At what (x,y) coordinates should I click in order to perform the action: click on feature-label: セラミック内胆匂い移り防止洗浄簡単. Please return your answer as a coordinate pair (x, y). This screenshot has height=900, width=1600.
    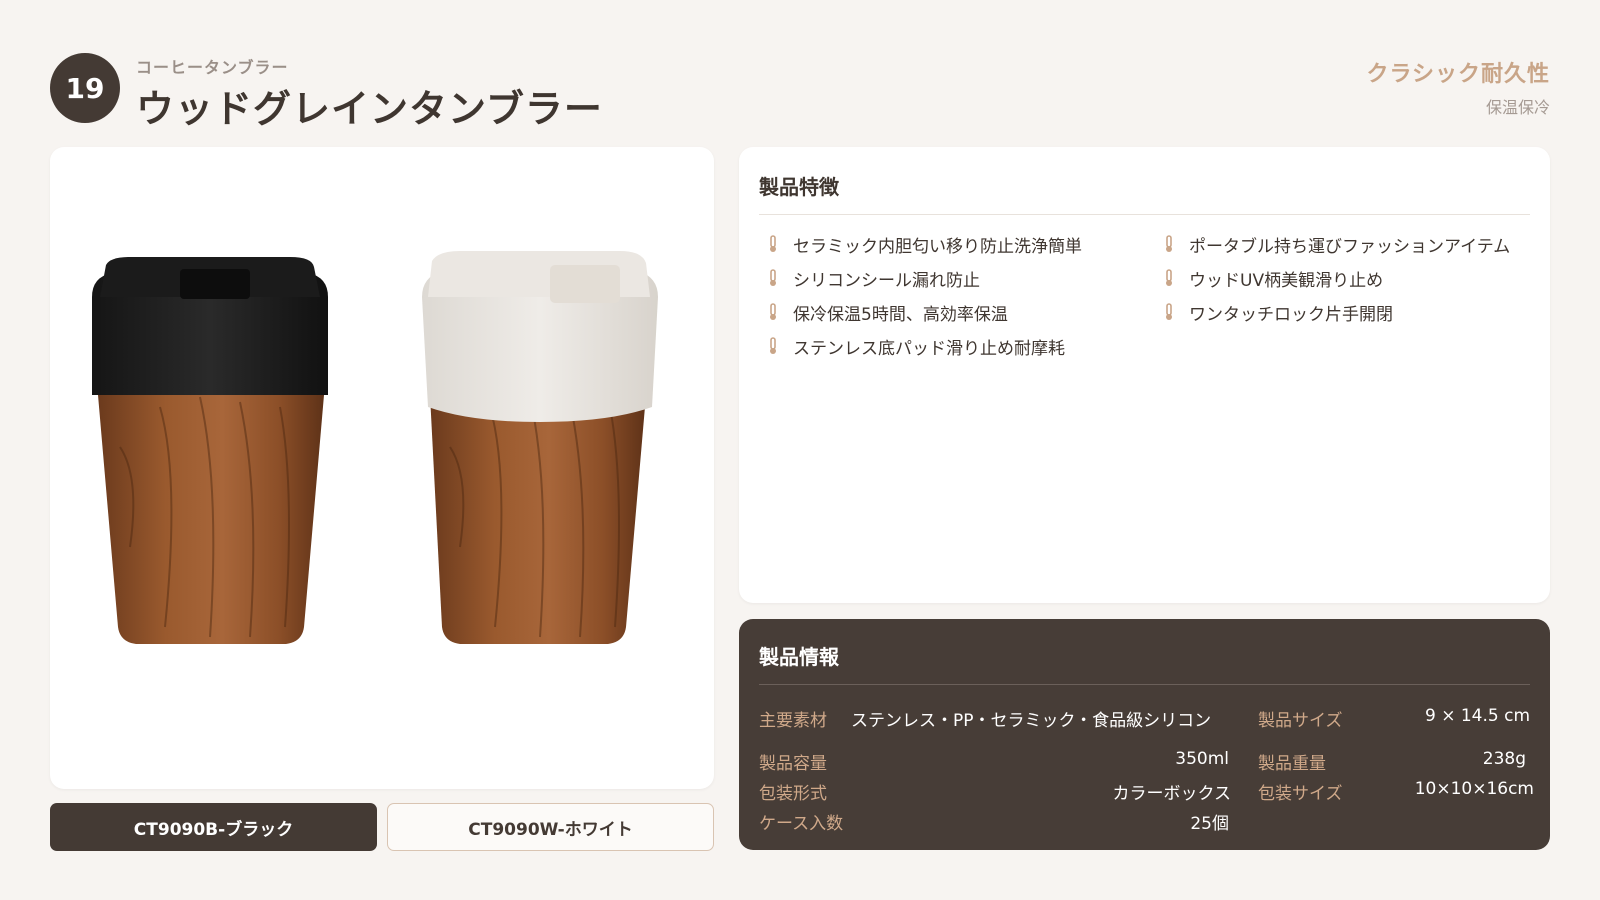
    Looking at the image, I should click on (937, 246).